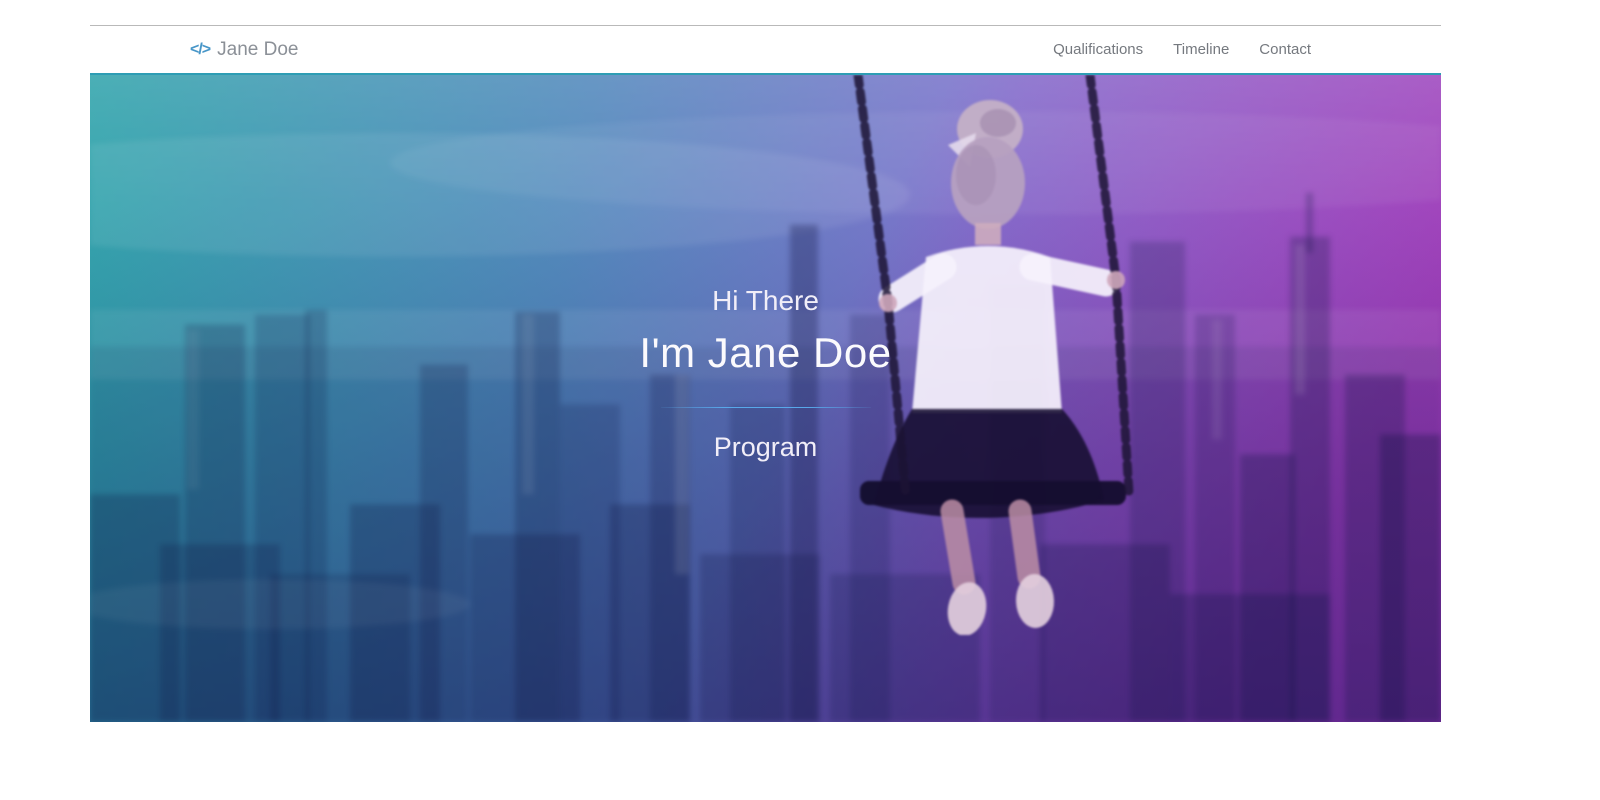 Image resolution: width=1600 pixels, height=800 pixels. What do you see at coordinates (765, 352) in the screenshot?
I see `hero-title: I'm Jane Doe` at bounding box center [765, 352].